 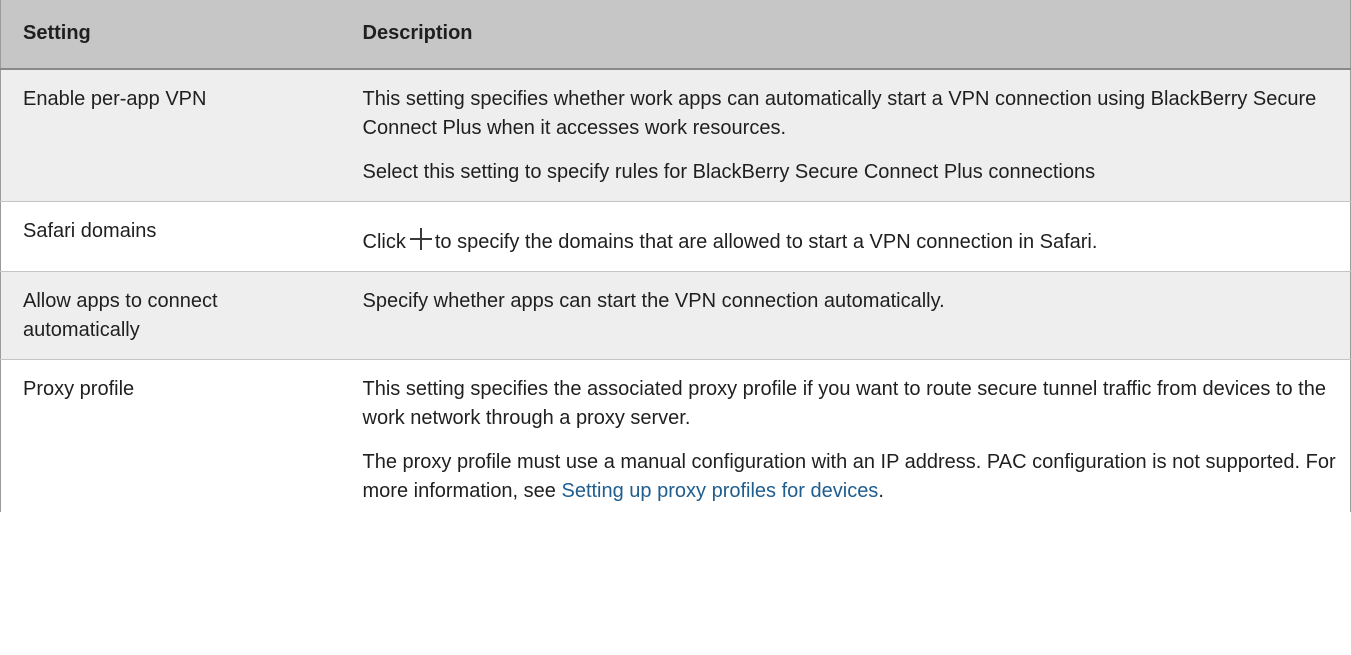 I want to click on proxy-profiles-link: Setting up proxy profiles for devices, so click(x=719, y=491).